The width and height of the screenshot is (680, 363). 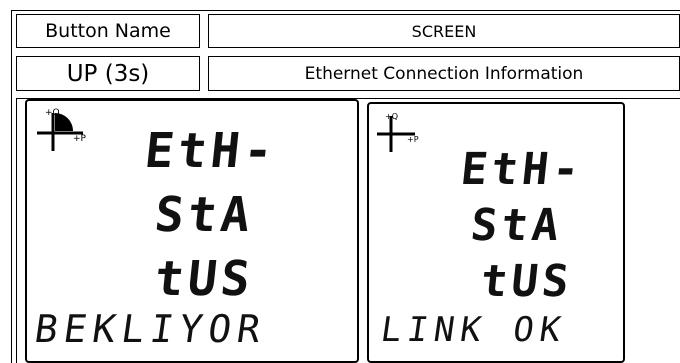 I want to click on header-screen: SCREEN, so click(x=444, y=31).